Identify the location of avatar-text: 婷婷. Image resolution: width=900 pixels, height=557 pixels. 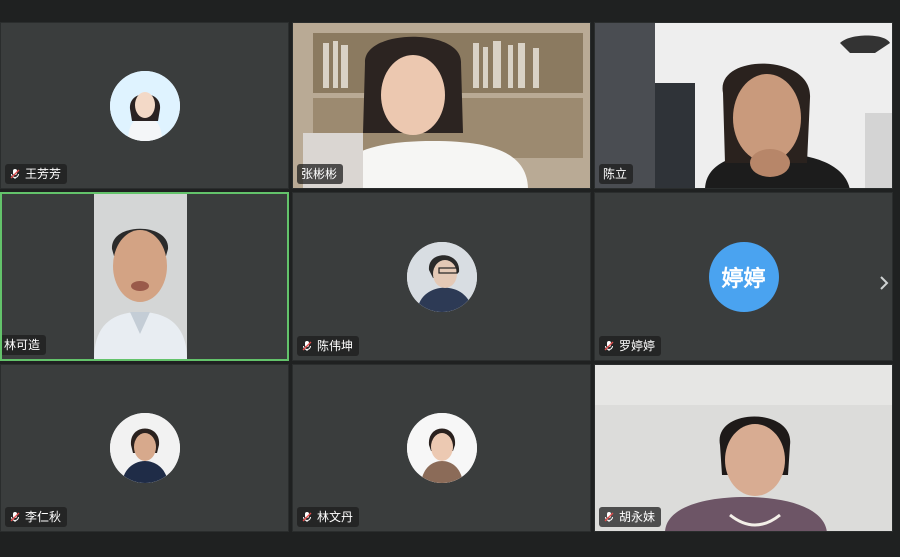
(743, 279).